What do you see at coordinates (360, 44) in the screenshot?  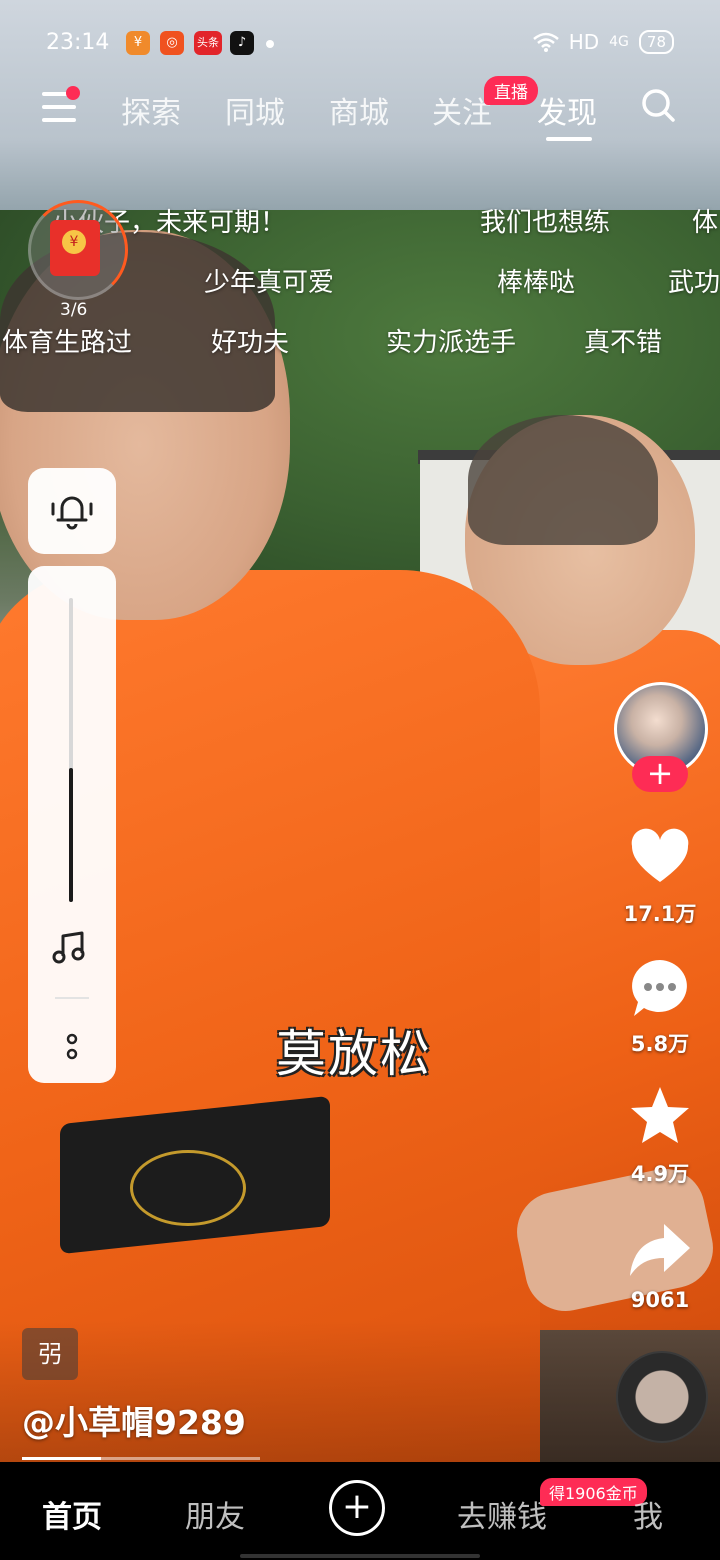 I see `status-bar: 23:14 ¥ ◎ 头条 ♪ HD 4G 78` at bounding box center [360, 44].